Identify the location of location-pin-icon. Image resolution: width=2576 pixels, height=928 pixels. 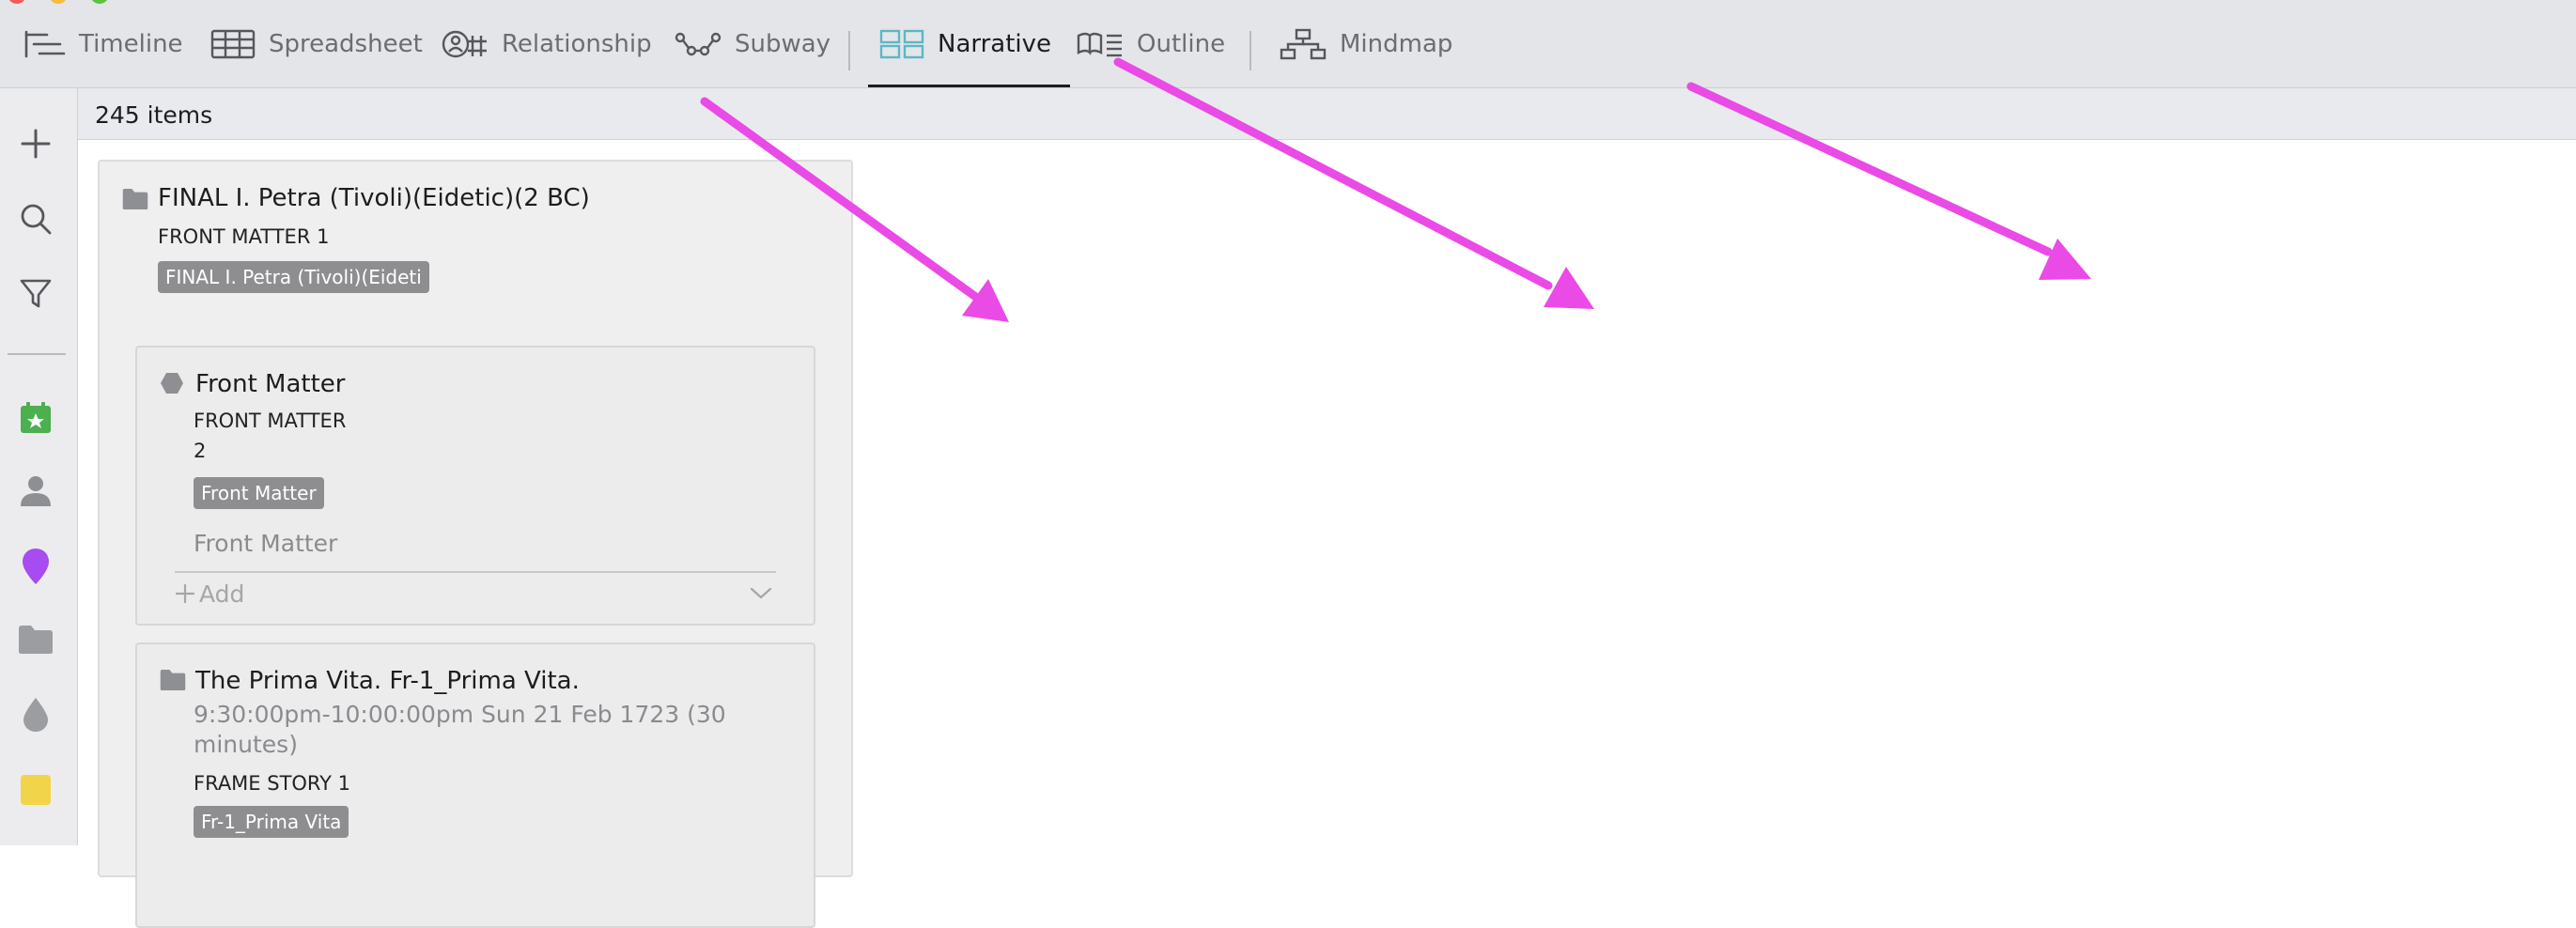
(36, 566).